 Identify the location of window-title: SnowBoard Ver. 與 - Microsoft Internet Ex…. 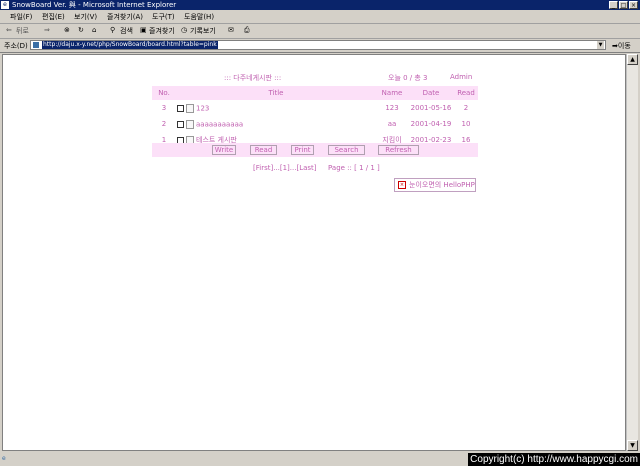
(94, 5).